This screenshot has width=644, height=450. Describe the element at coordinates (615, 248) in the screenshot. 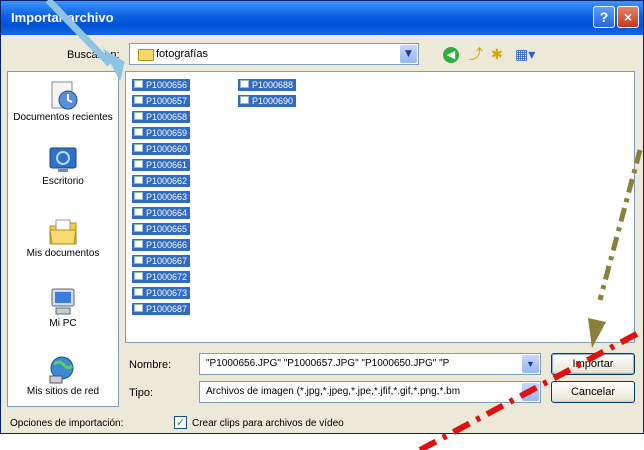

I see `olive-dashed-arrow` at that location.